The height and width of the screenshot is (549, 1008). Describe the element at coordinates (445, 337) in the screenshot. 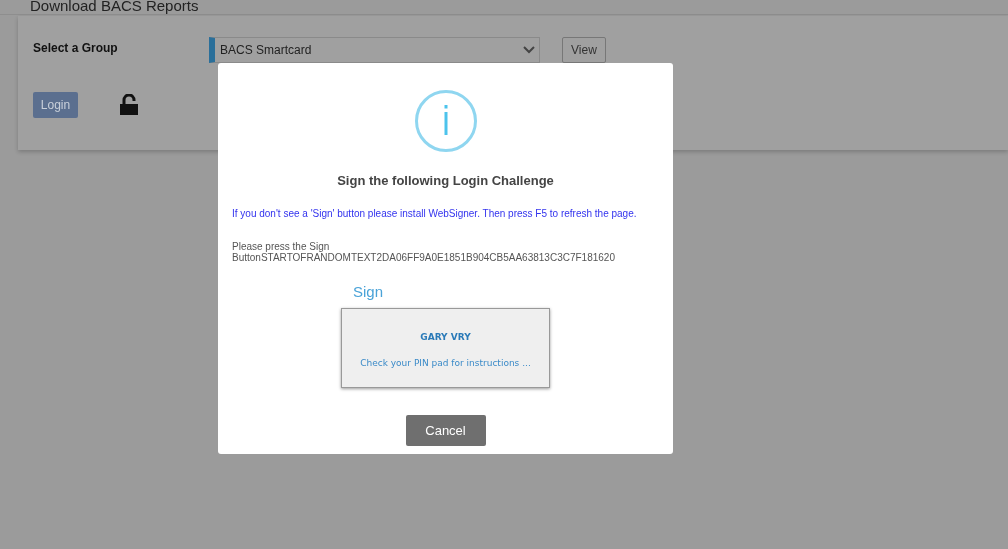

I see `signer-name: GARY VRY` at that location.